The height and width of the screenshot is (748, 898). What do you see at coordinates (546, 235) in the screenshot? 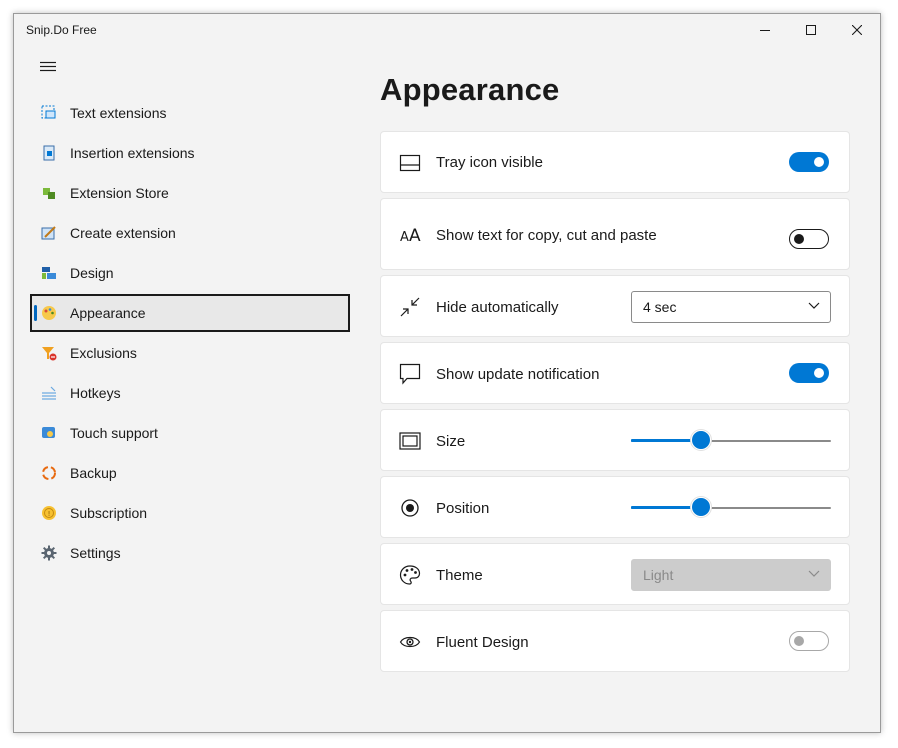
I see `setting-label: Show text for copy, cut and paste` at bounding box center [546, 235].